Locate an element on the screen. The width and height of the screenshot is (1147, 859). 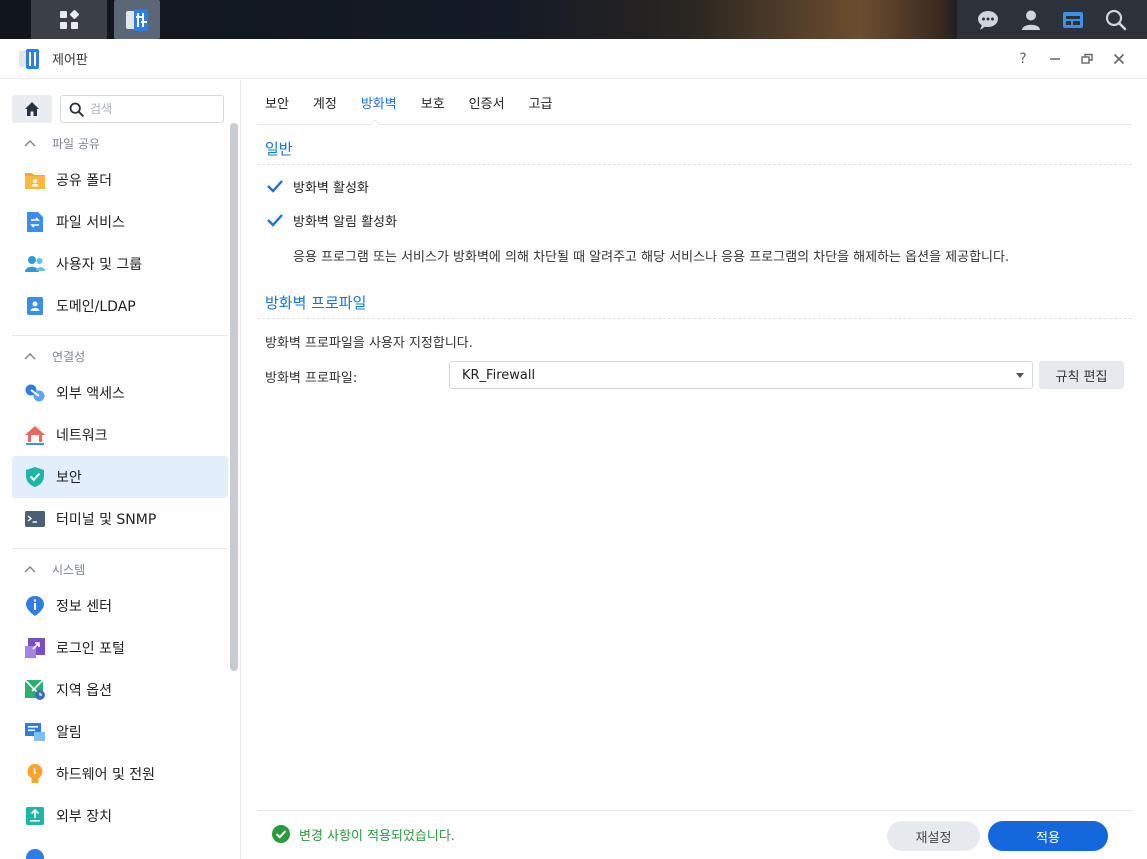
close-icon is located at coordinates (1119, 59).